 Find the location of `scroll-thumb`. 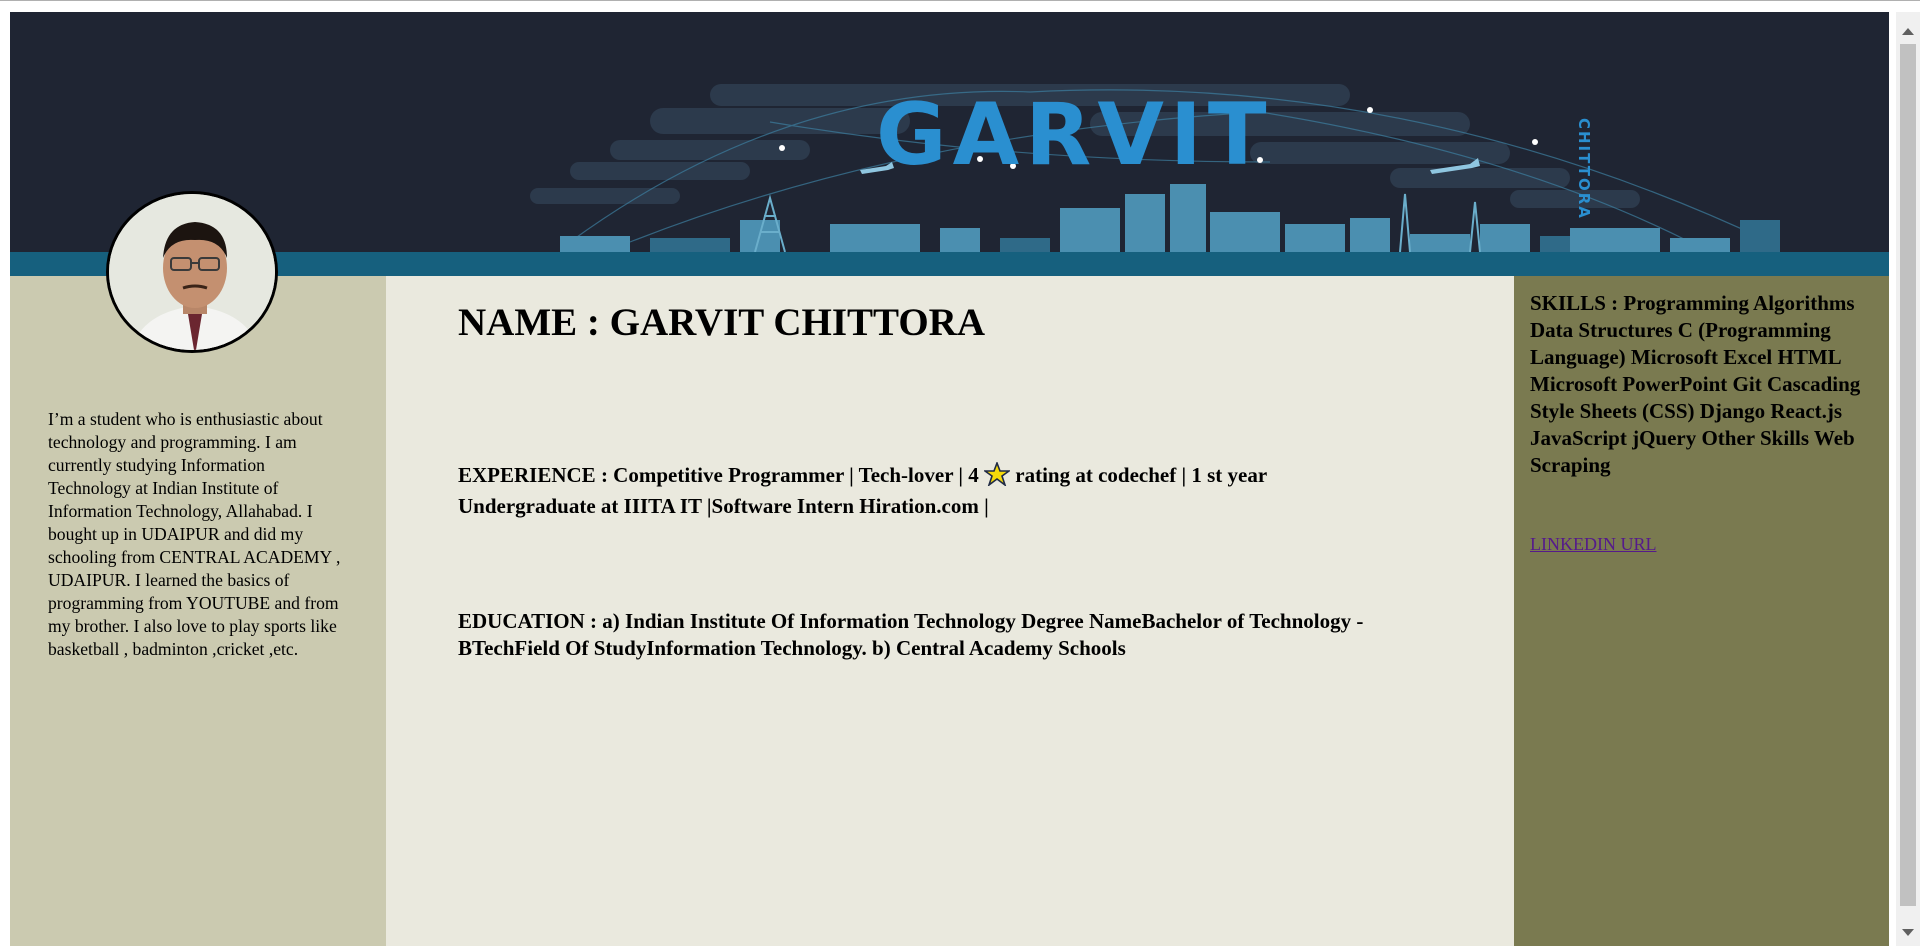

scroll-thumb is located at coordinates (1908, 475).